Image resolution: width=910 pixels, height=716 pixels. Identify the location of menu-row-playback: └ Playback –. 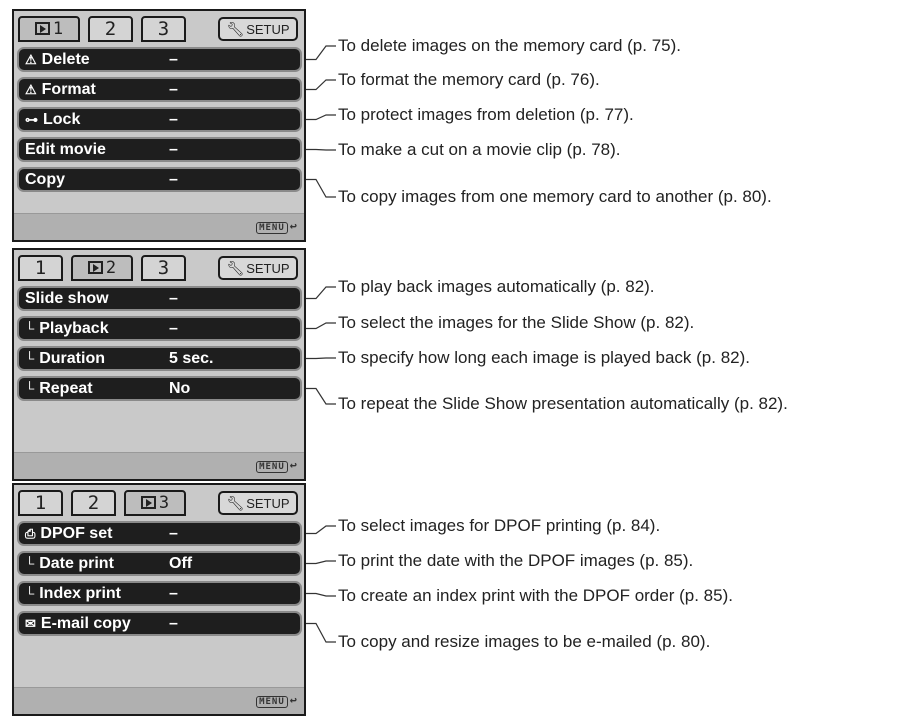
(159, 328).